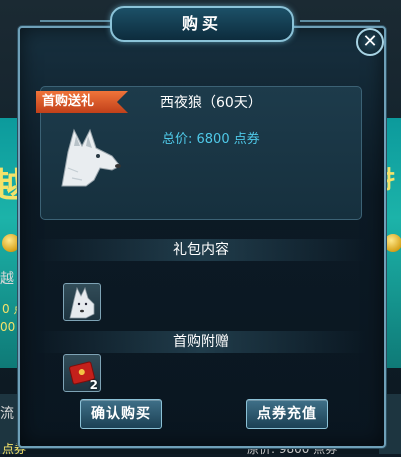 The height and width of the screenshot is (457, 401). What do you see at coordinates (91, 157) in the screenshot?
I see `white-wolf-icon` at bounding box center [91, 157].